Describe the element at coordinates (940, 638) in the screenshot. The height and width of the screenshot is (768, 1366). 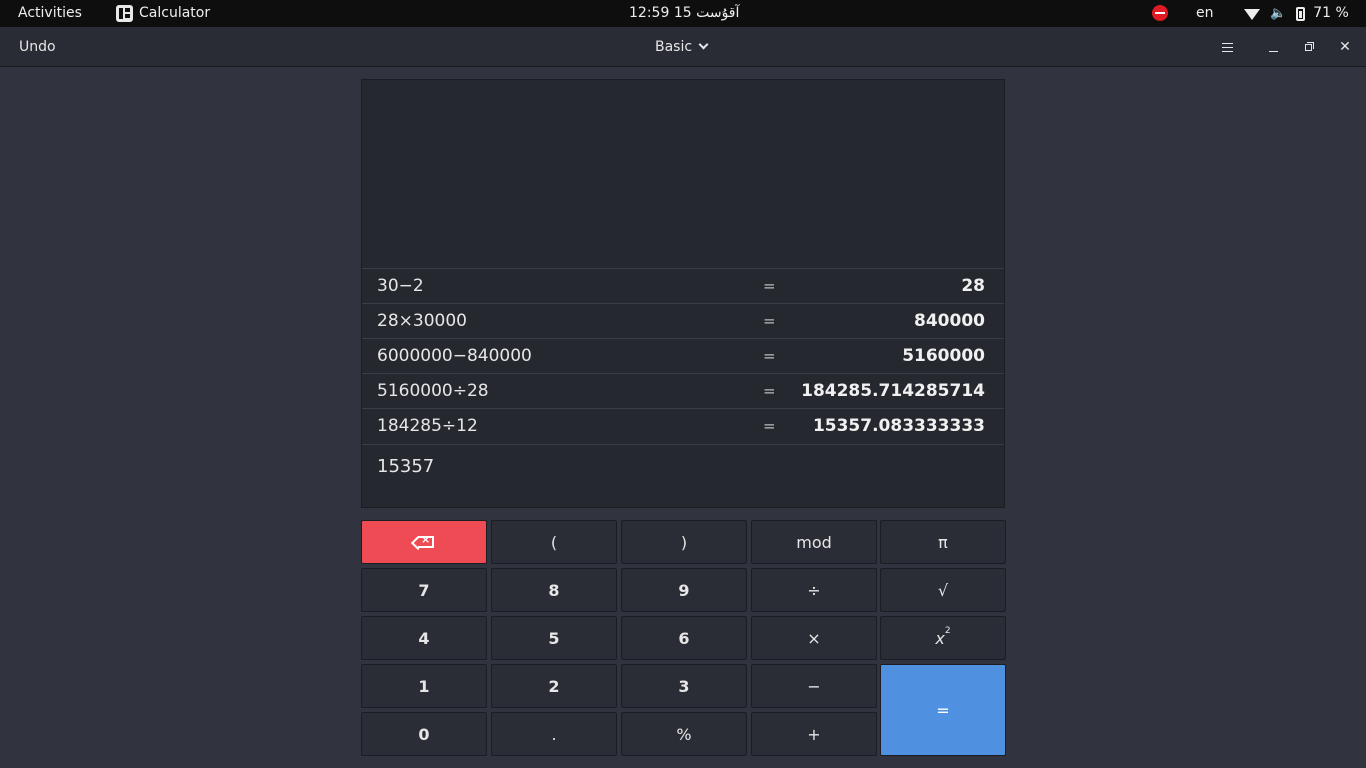
I see `square-base-label: x` at that location.